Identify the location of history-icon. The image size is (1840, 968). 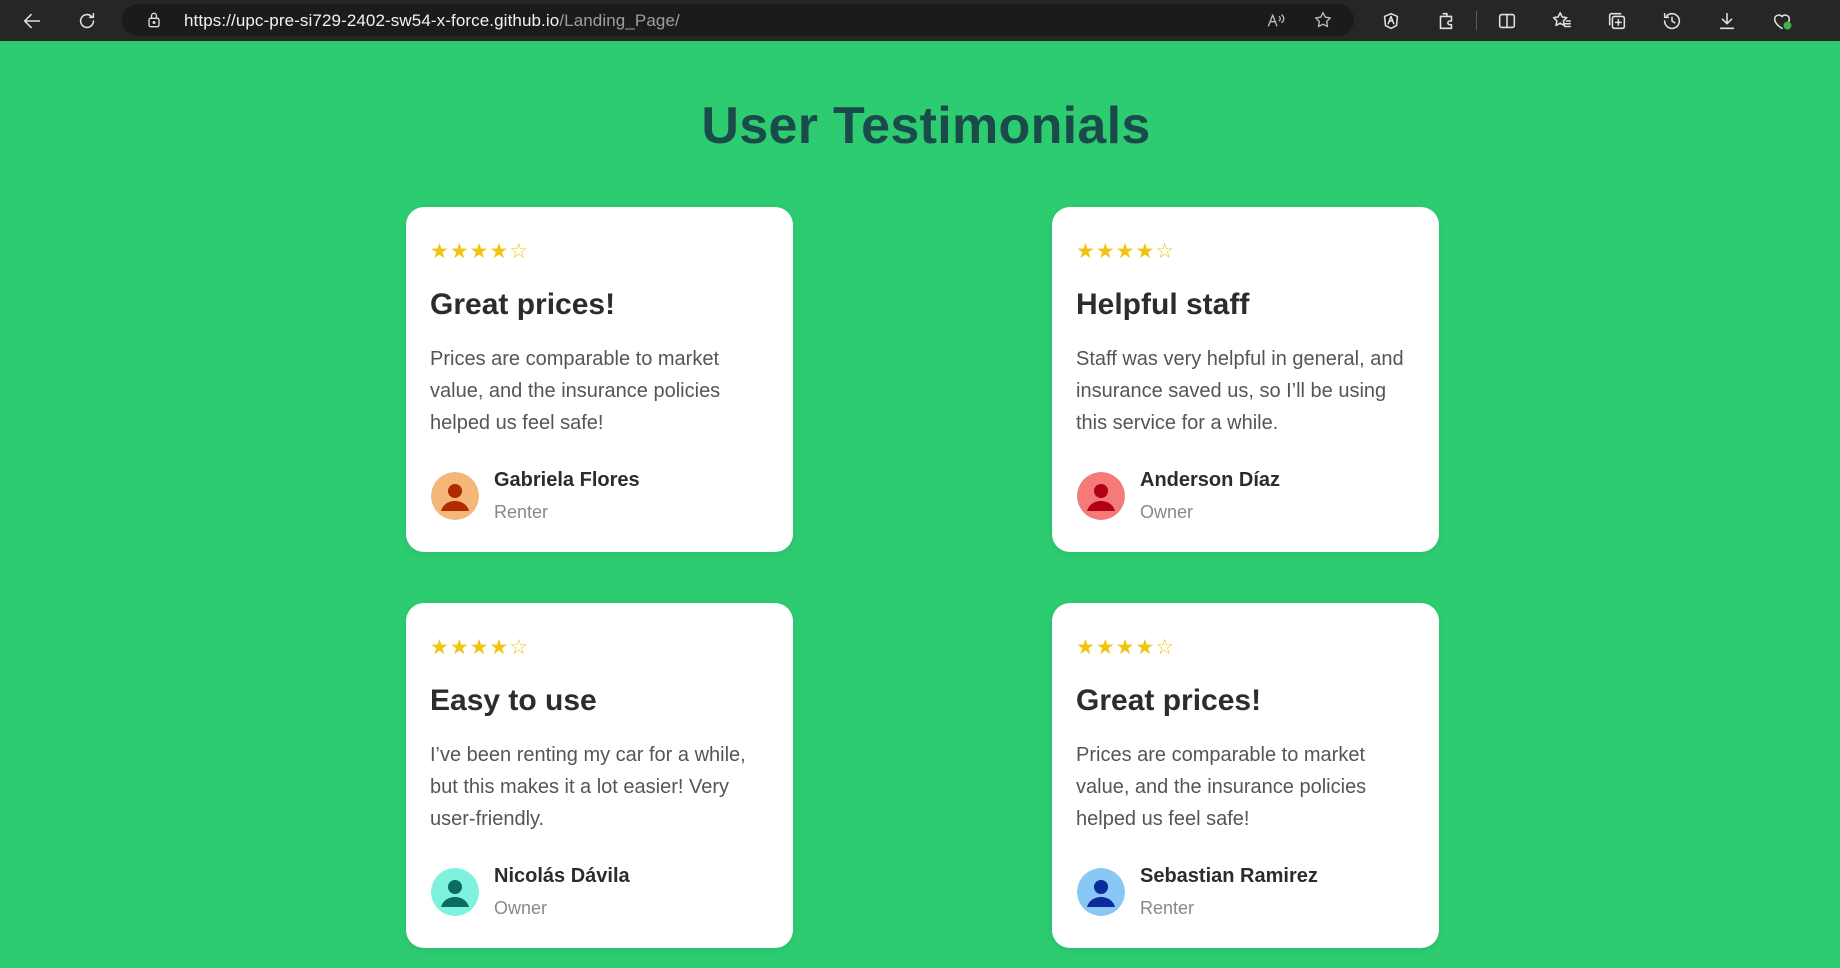
(1672, 21).